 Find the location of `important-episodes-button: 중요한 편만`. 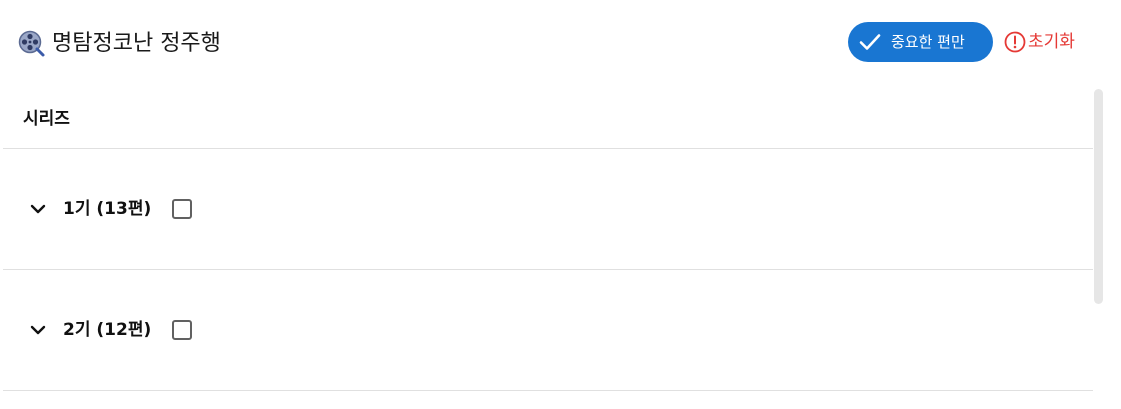

important-episodes-button: 중요한 편만 is located at coordinates (920, 42).